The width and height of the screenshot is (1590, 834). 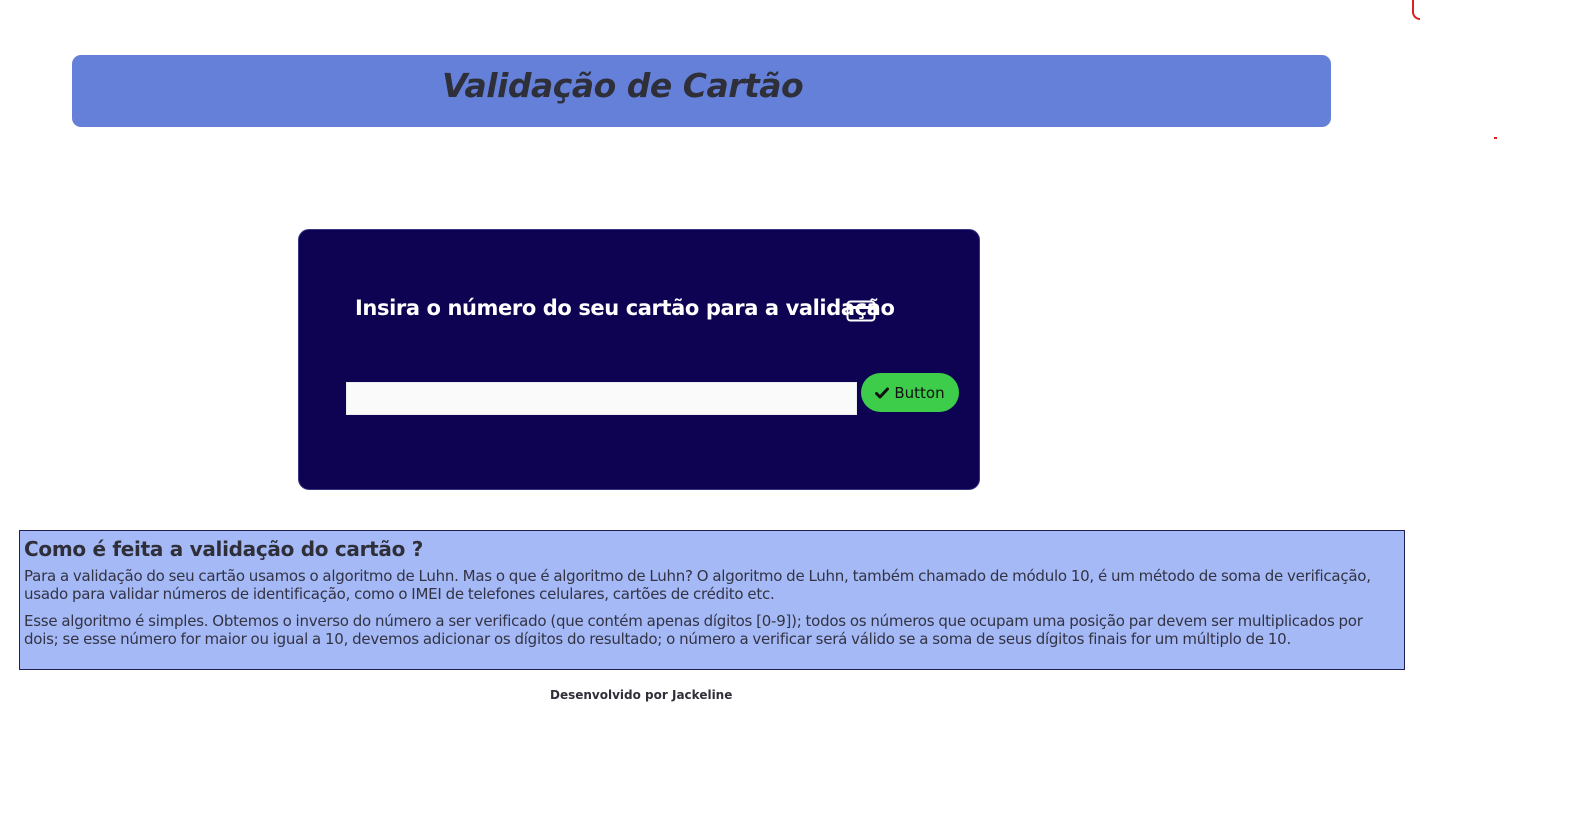 I want to click on validate-button: Button, so click(x=910, y=392).